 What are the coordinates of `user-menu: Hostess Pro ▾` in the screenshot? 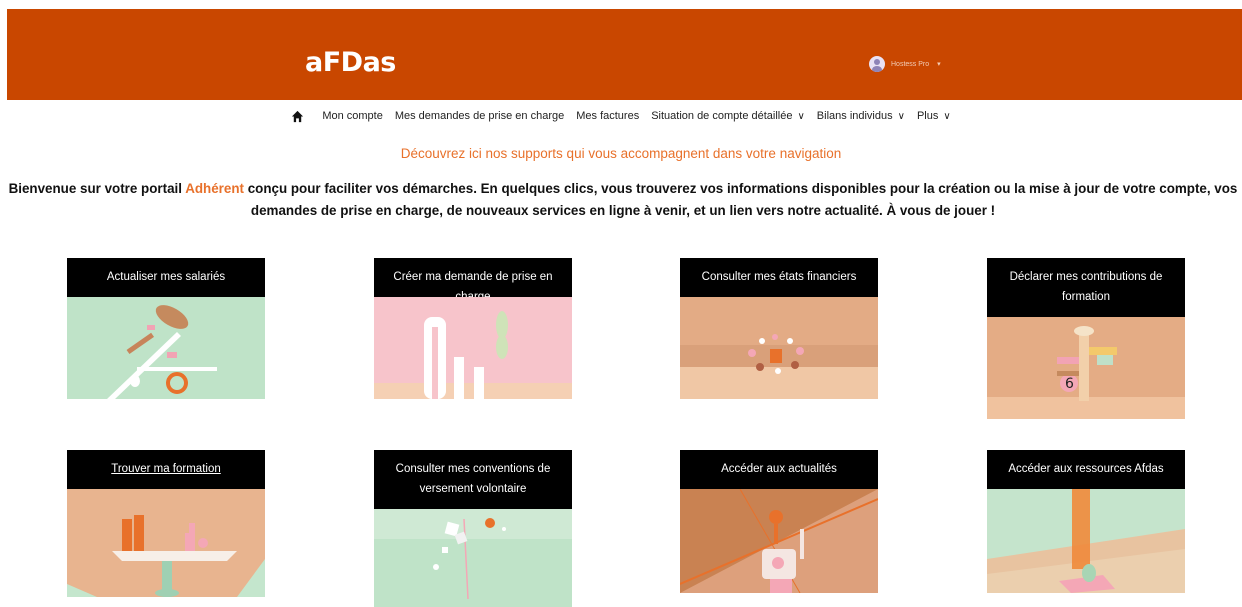 It's located at (905, 64).